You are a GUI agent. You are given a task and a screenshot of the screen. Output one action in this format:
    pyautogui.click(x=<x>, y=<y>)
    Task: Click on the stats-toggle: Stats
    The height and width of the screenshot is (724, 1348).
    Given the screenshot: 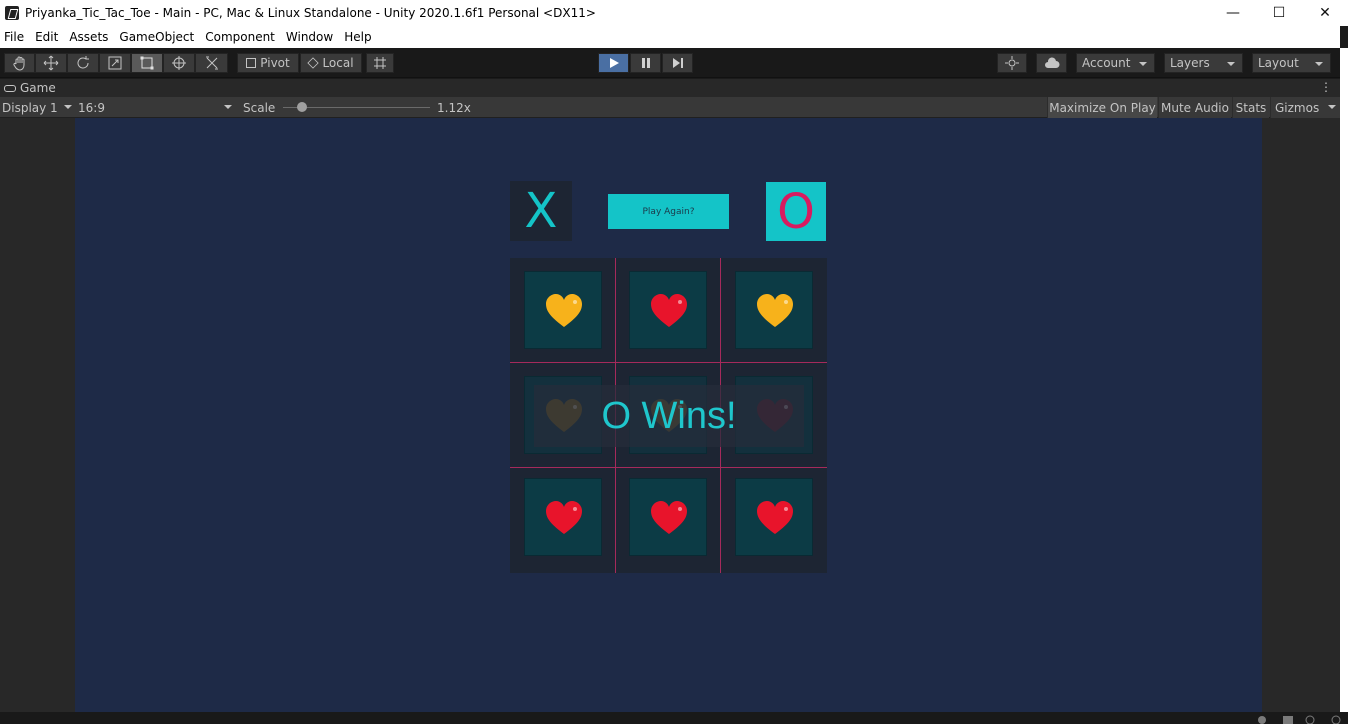 What is the action you would take?
    pyautogui.click(x=1250, y=107)
    